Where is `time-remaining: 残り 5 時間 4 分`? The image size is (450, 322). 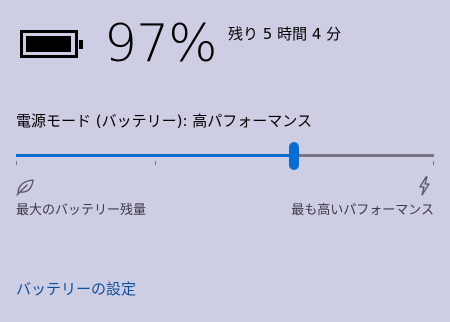 time-remaining: 残り 5 時間 4 分 is located at coordinates (285, 34).